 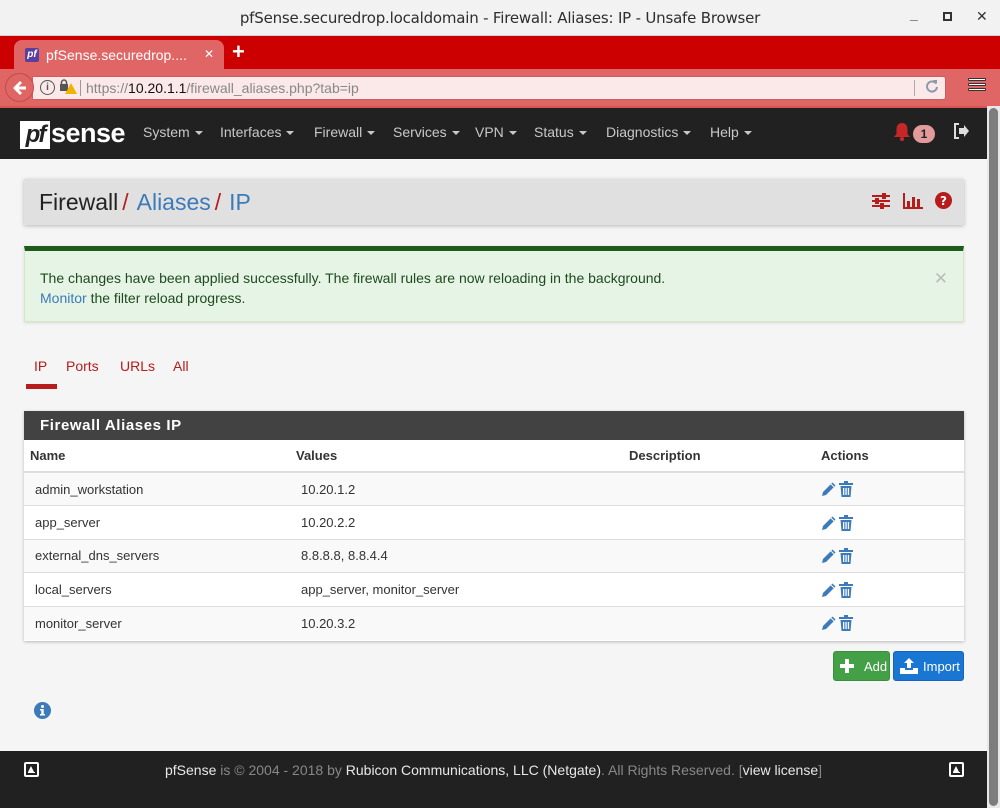 I want to click on help-icon: ?, so click(x=943, y=203).